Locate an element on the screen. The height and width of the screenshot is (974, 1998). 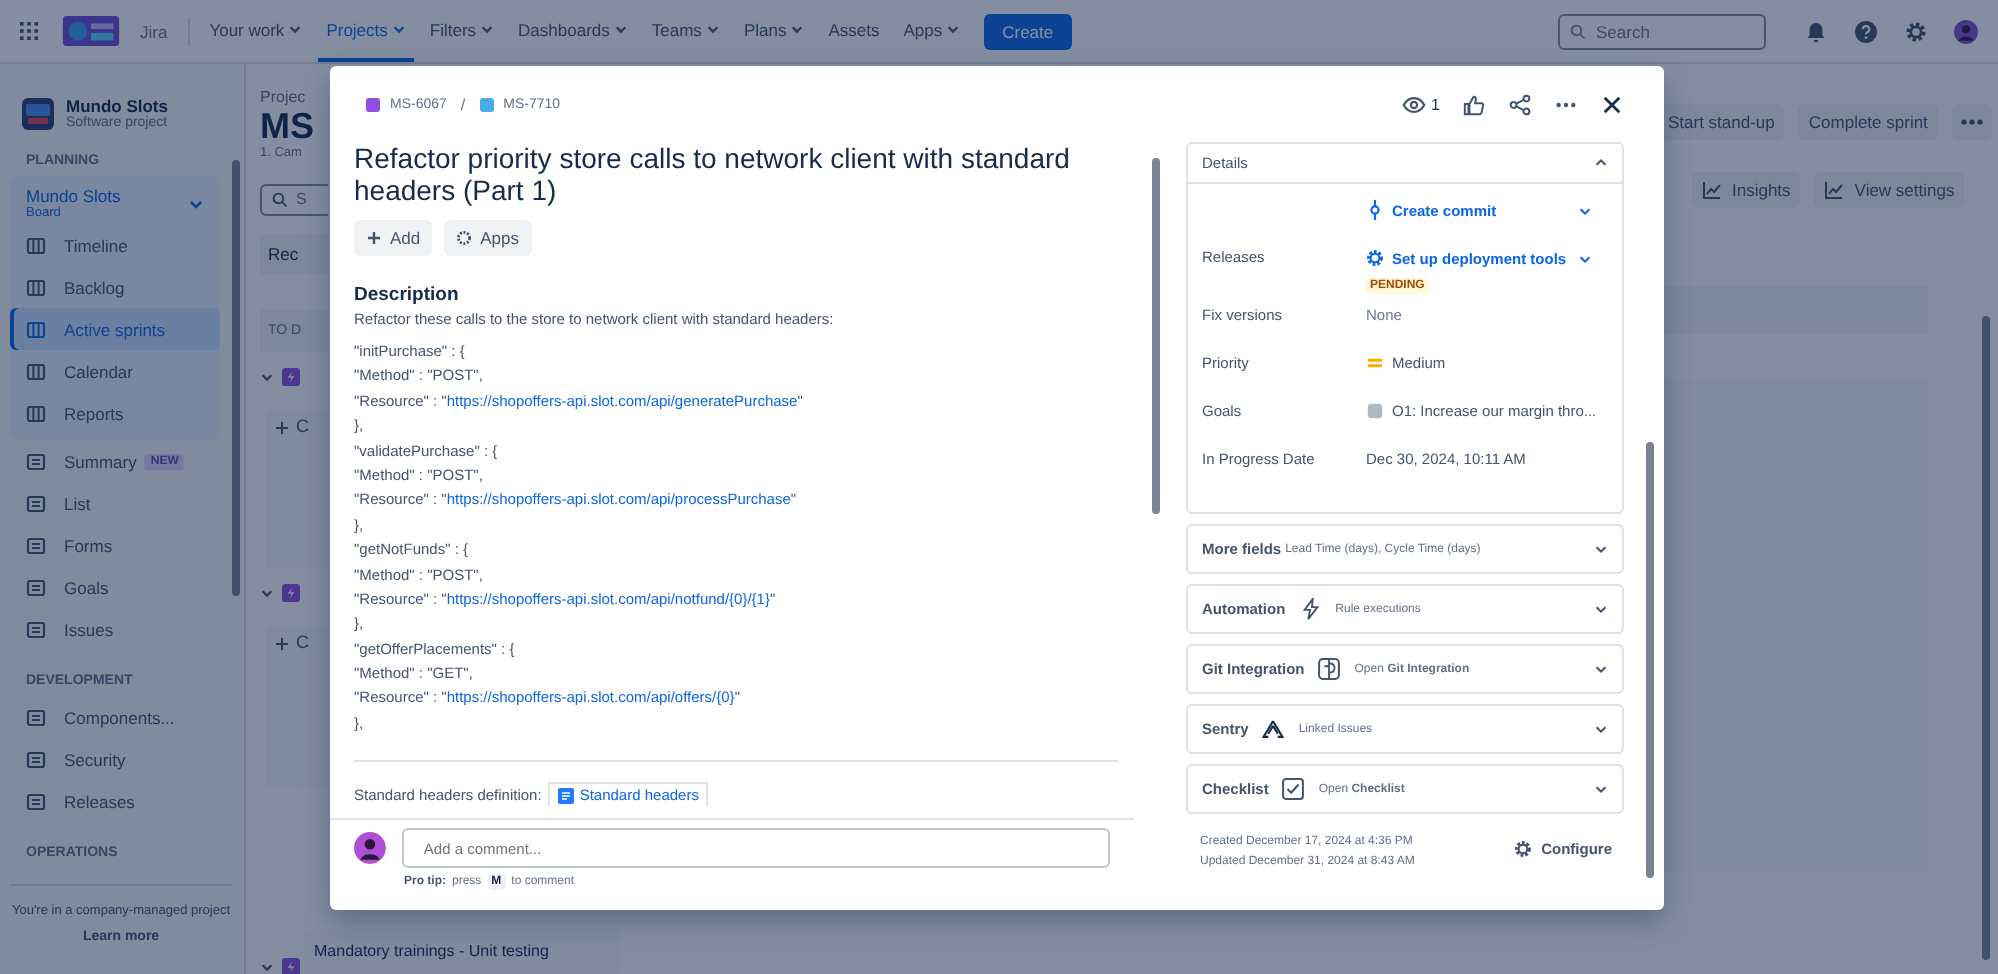
board-title: MS is located at coordinates (288, 126).